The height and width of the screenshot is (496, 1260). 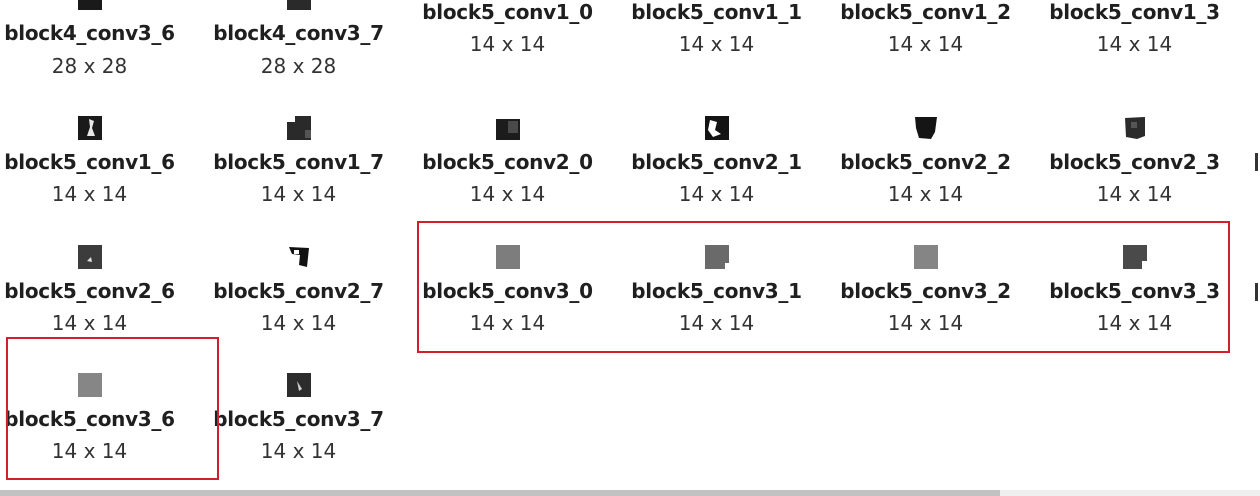 What do you see at coordinates (925, 12) in the screenshot?
I see `image-name: block5_conv1_2` at bounding box center [925, 12].